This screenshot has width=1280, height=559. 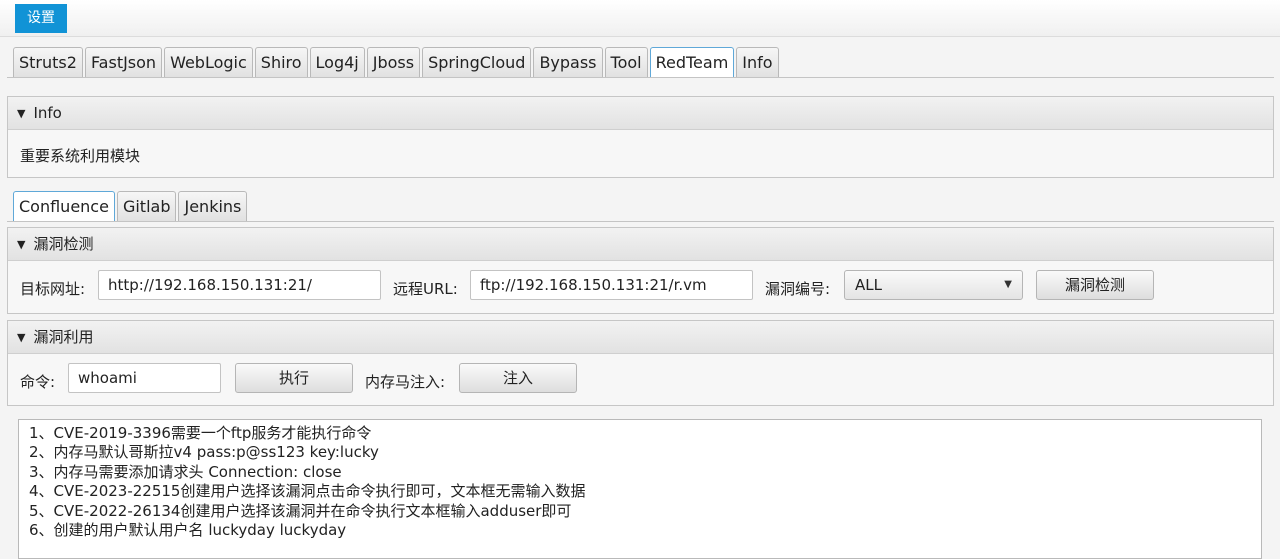 What do you see at coordinates (123, 62) in the screenshot?
I see `tab-fastjson: FastJson` at bounding box center [123, 62].